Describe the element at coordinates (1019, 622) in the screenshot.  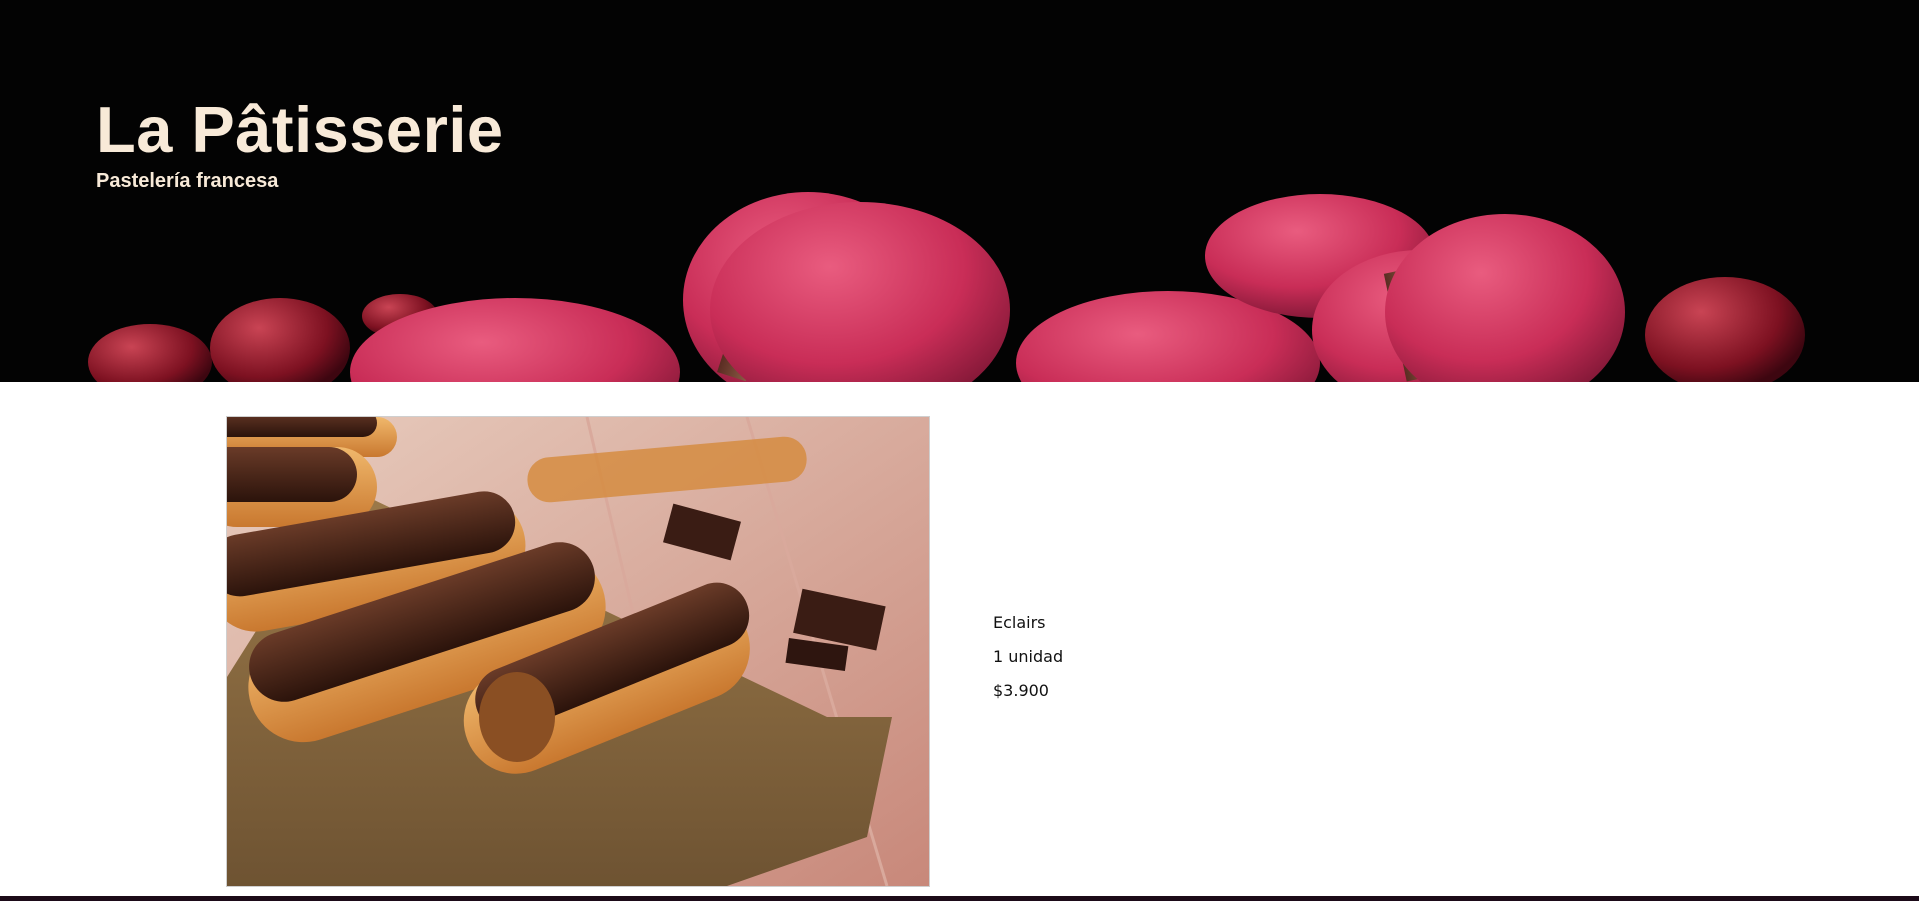
I see `product-name: Eclairs` at that location.